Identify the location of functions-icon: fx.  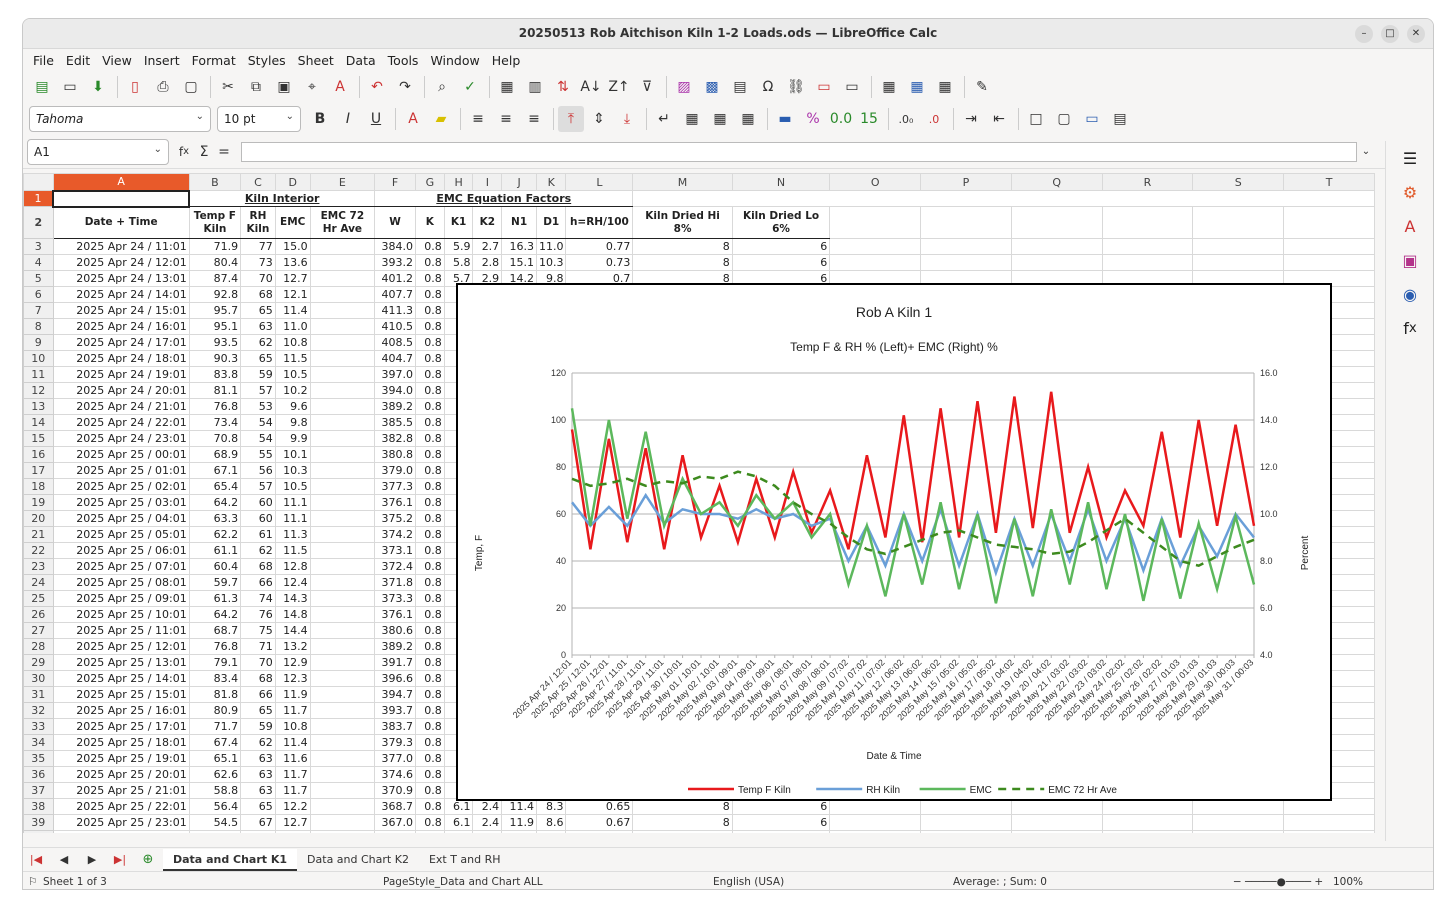
(1409, 328).